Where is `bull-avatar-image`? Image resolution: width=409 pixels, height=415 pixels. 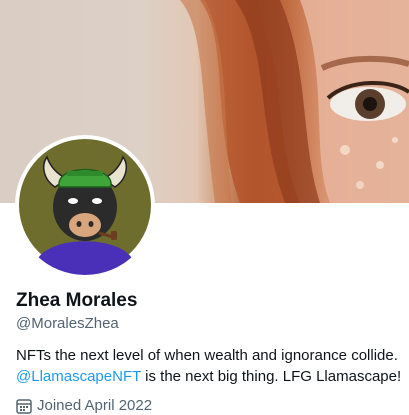
bull-avatar-image is located at coordinates (85, 207).